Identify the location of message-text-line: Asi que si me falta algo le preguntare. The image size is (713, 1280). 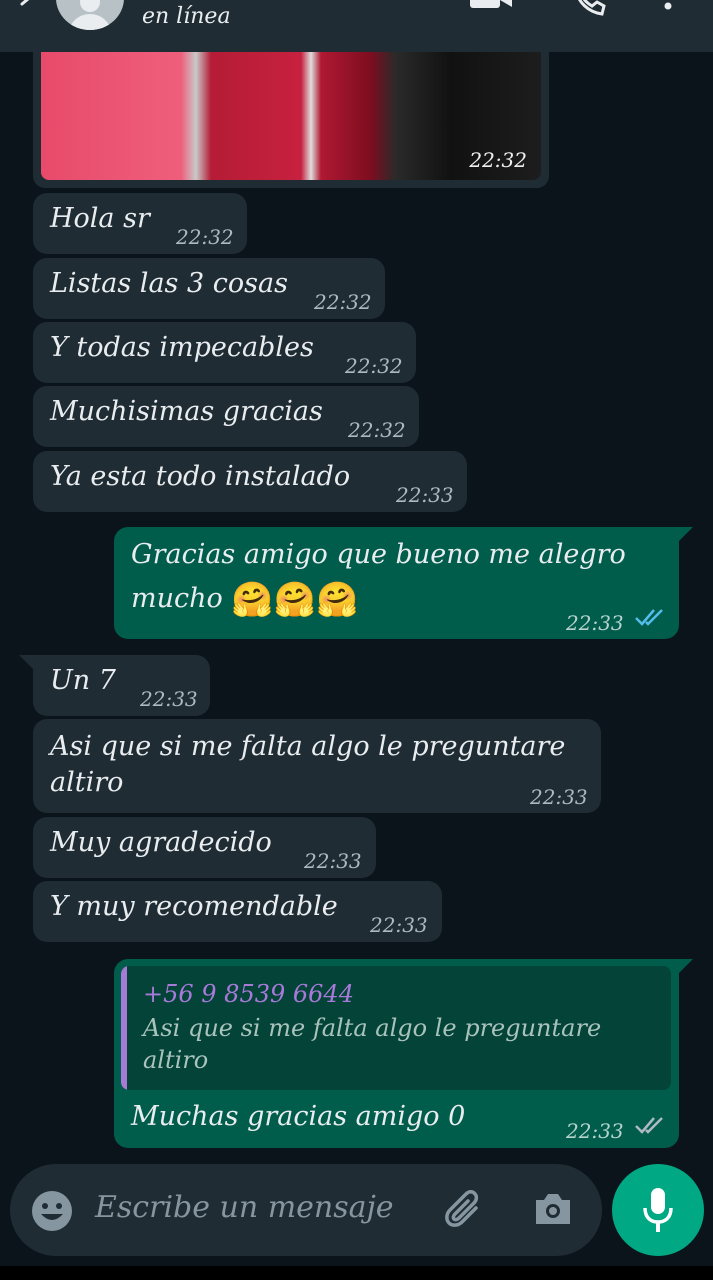
(308, 746).